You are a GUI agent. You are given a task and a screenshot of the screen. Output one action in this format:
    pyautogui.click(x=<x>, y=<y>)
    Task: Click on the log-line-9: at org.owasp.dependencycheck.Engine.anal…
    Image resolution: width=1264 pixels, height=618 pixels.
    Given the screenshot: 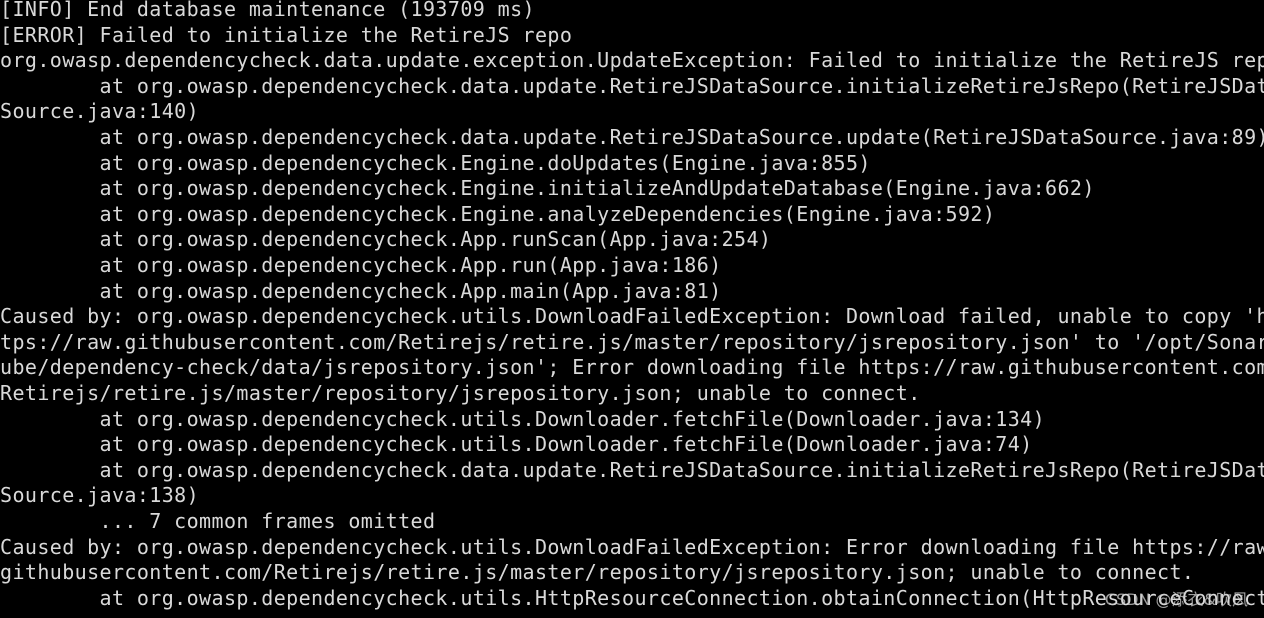 What is the action you would take?
    pyautogui.click(x=498, y=213)
    